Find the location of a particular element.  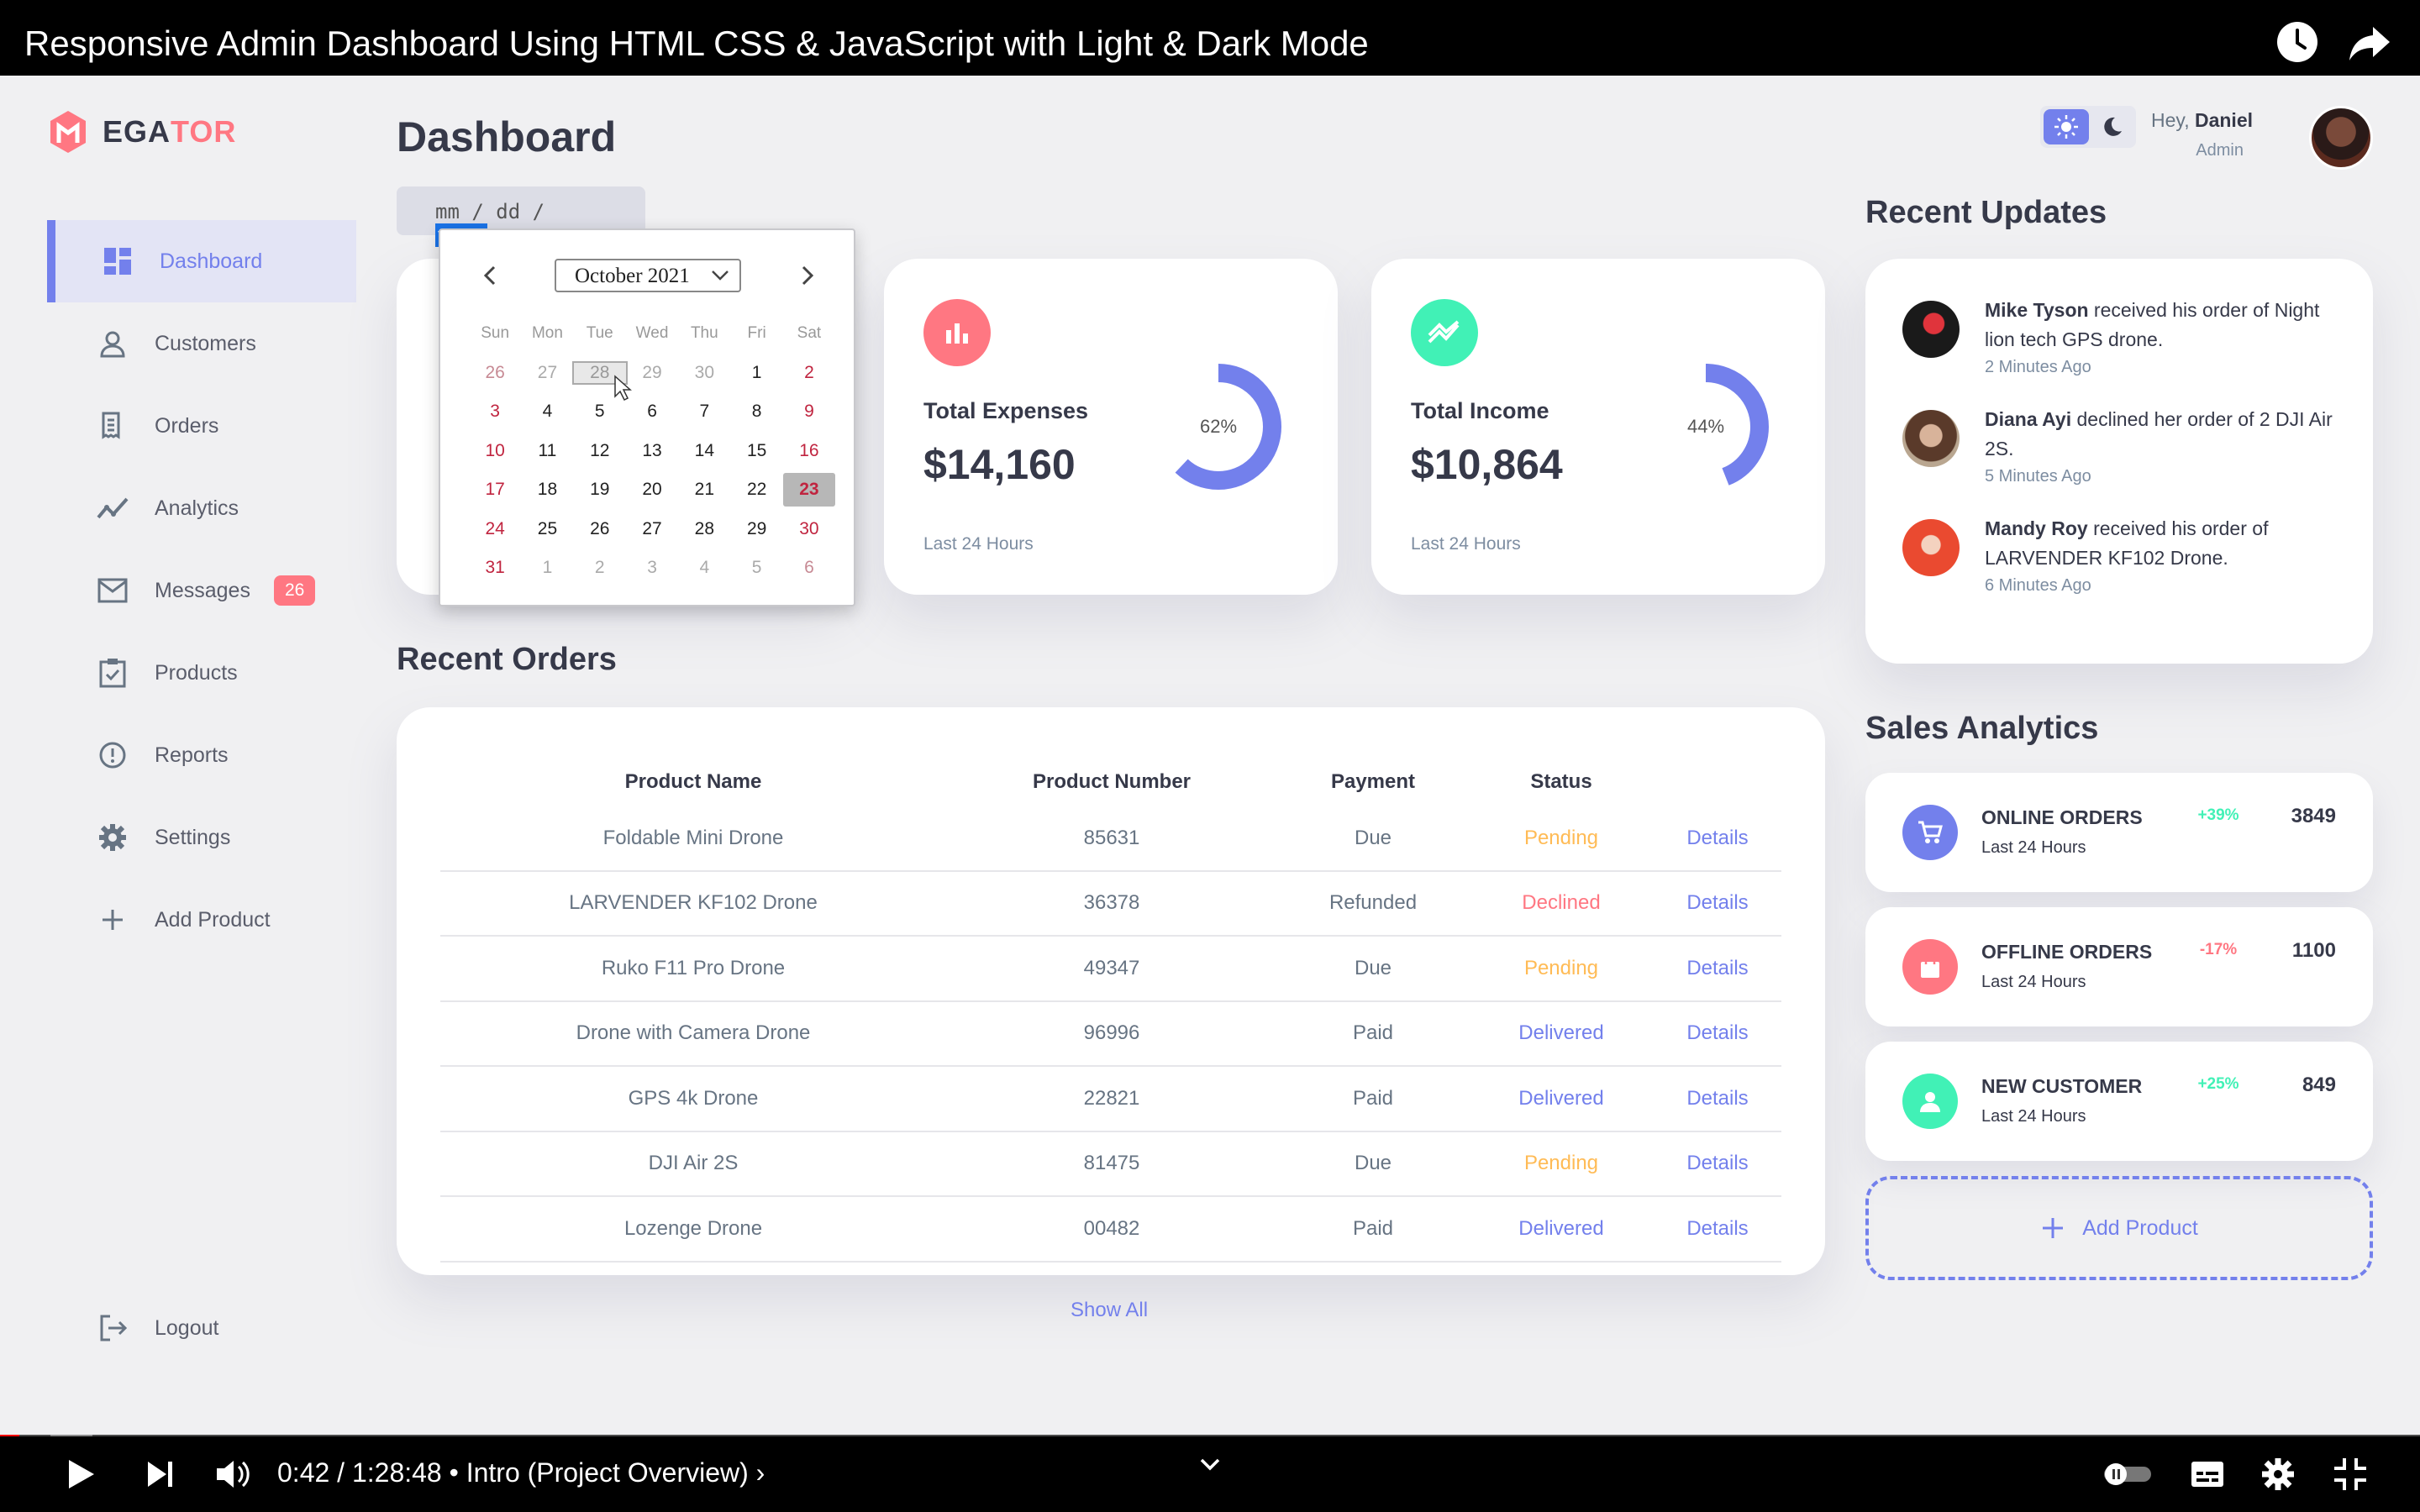

sun-icon is located at coordinates (2066, 126).